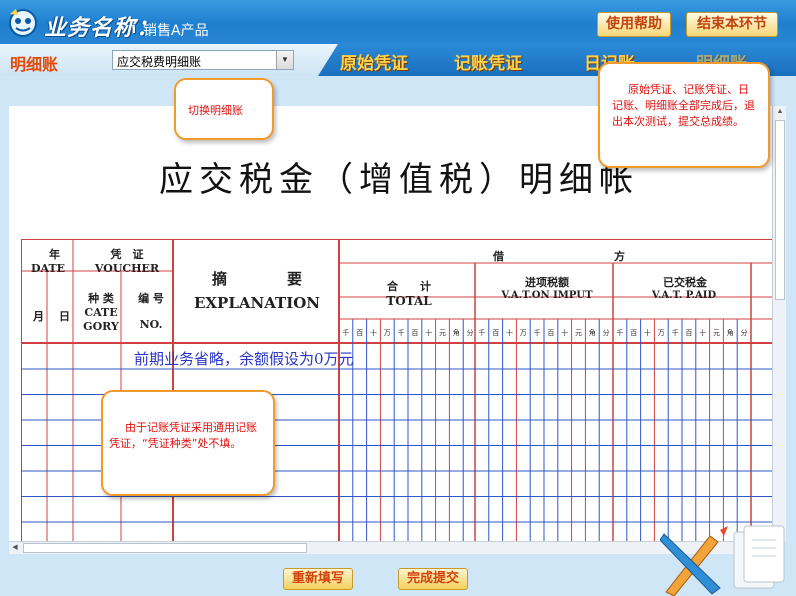 This screenshot has width=796, height=596. I want to click on explanation-header: EXPLANATION, so click(257, 303).